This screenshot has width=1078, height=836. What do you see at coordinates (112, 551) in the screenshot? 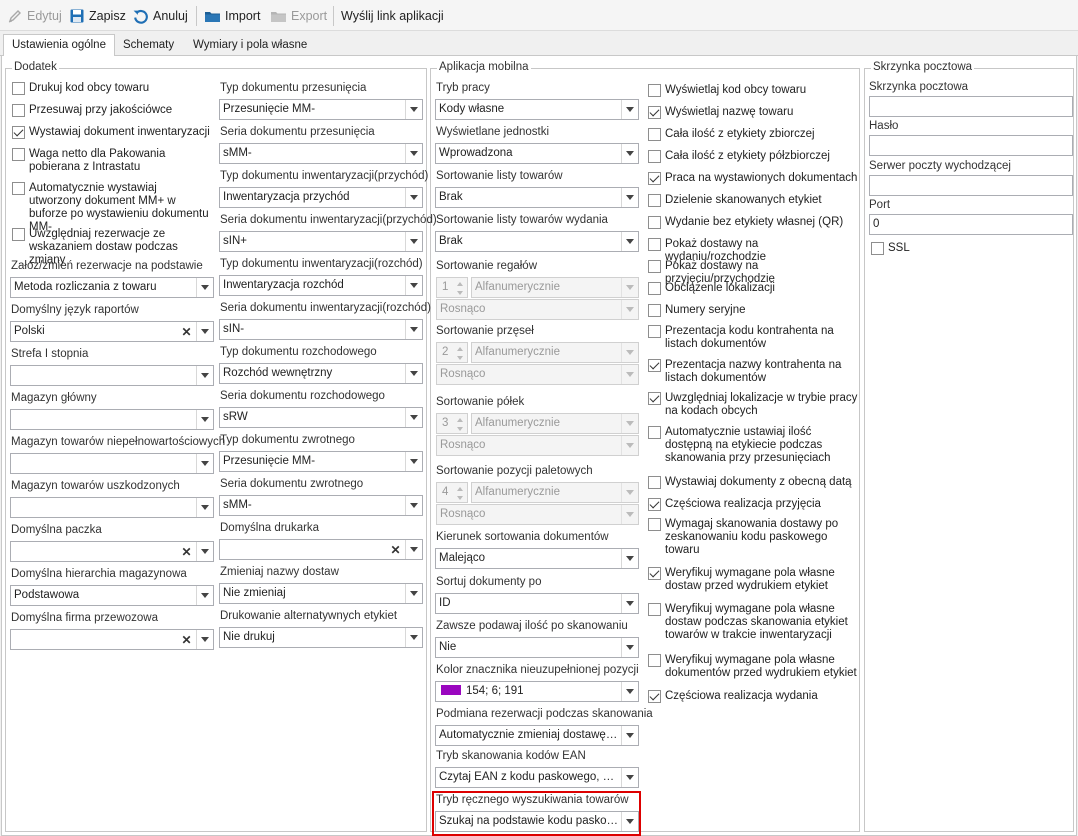
I see `dodatek-left-combo-6: ✕` at bounding box center [112, 551].